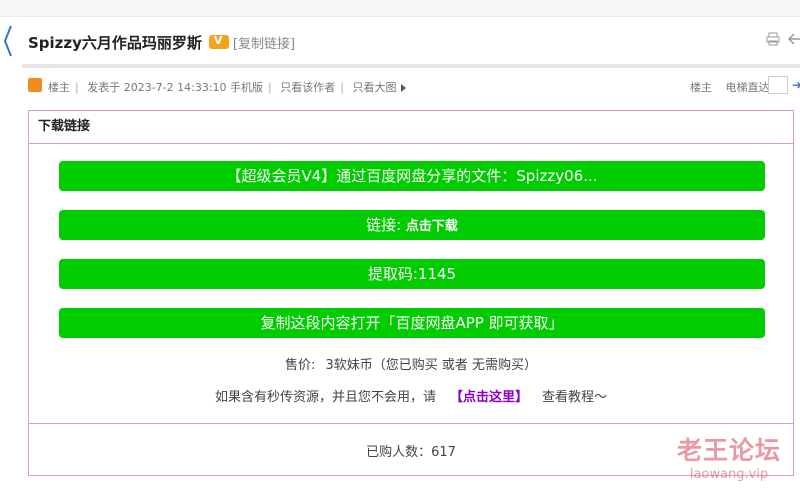  What do you see at coordinates (794, 39) in the screenshot?
I see `back-icon` at bounding box center [794, 39].